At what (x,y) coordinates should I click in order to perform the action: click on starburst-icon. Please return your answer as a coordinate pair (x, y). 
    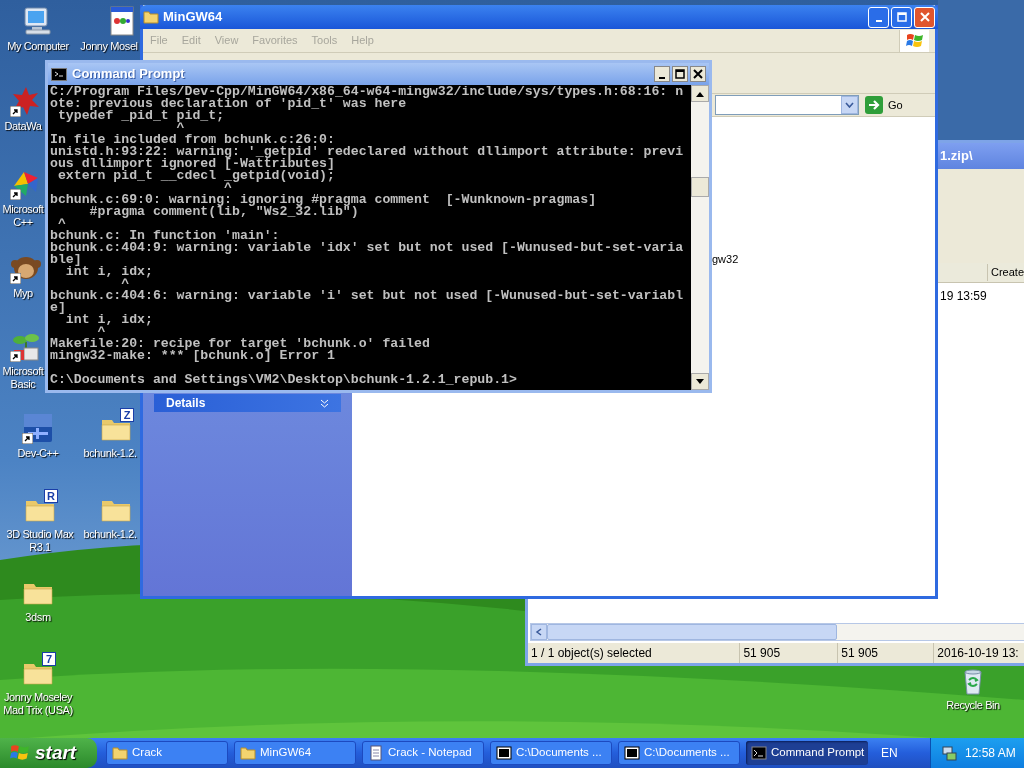
    Looking at the image, I should click on (26, 101).